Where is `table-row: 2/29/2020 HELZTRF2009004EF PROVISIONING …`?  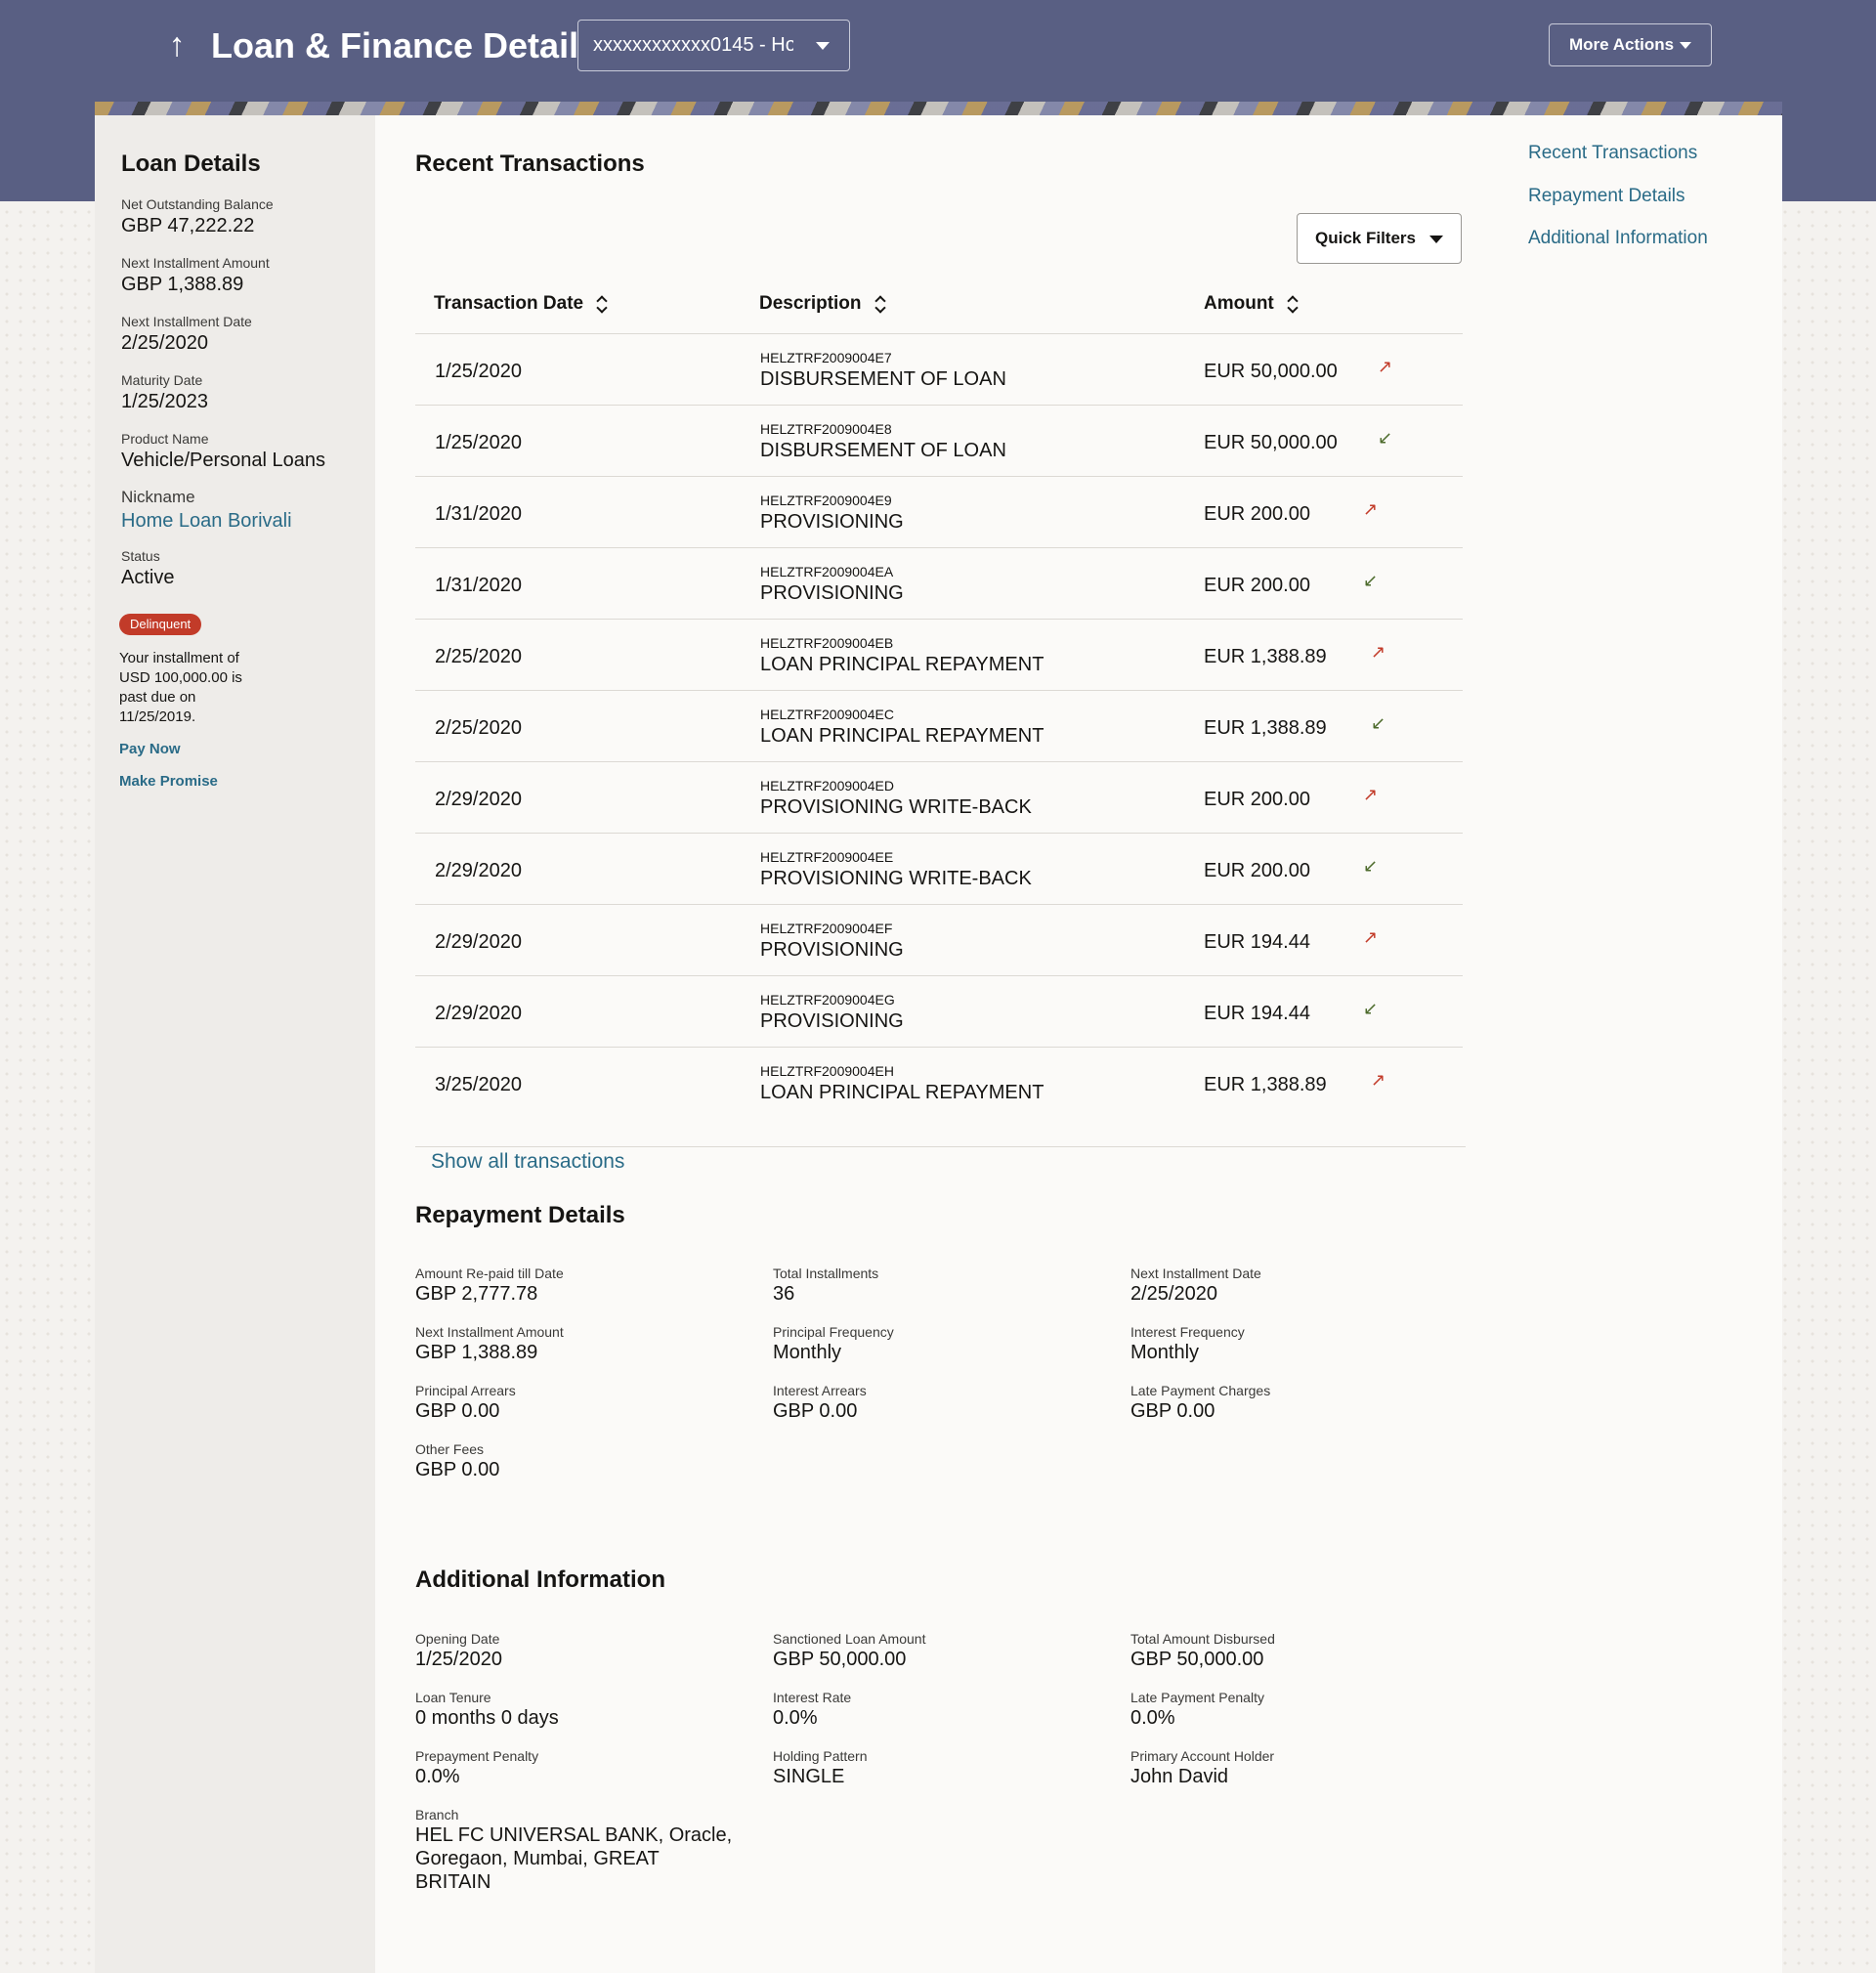
table-row: 2/29/2020 HELZTRF2009004EF PROVISIONING … is located at coordinates (939, 939).